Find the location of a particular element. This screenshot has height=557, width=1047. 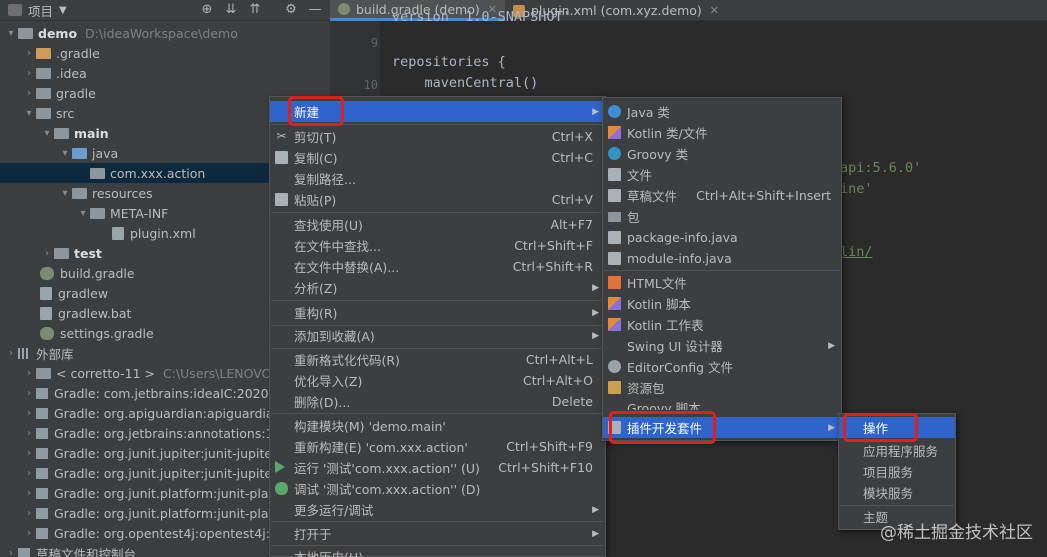

kotlin-icon is located at coordinates (614, 324).